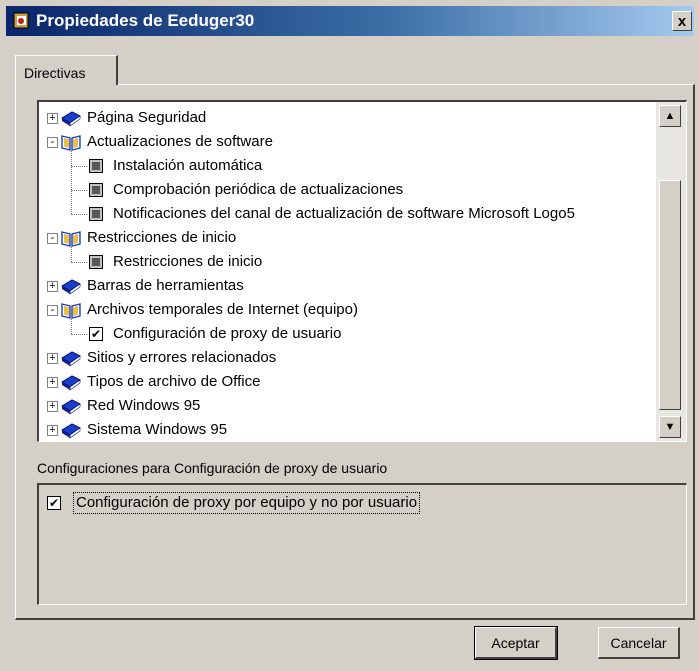 This screenshot has width=699, height=671. I want to click on arrow-down-icon: ▼, so click(670, 427).